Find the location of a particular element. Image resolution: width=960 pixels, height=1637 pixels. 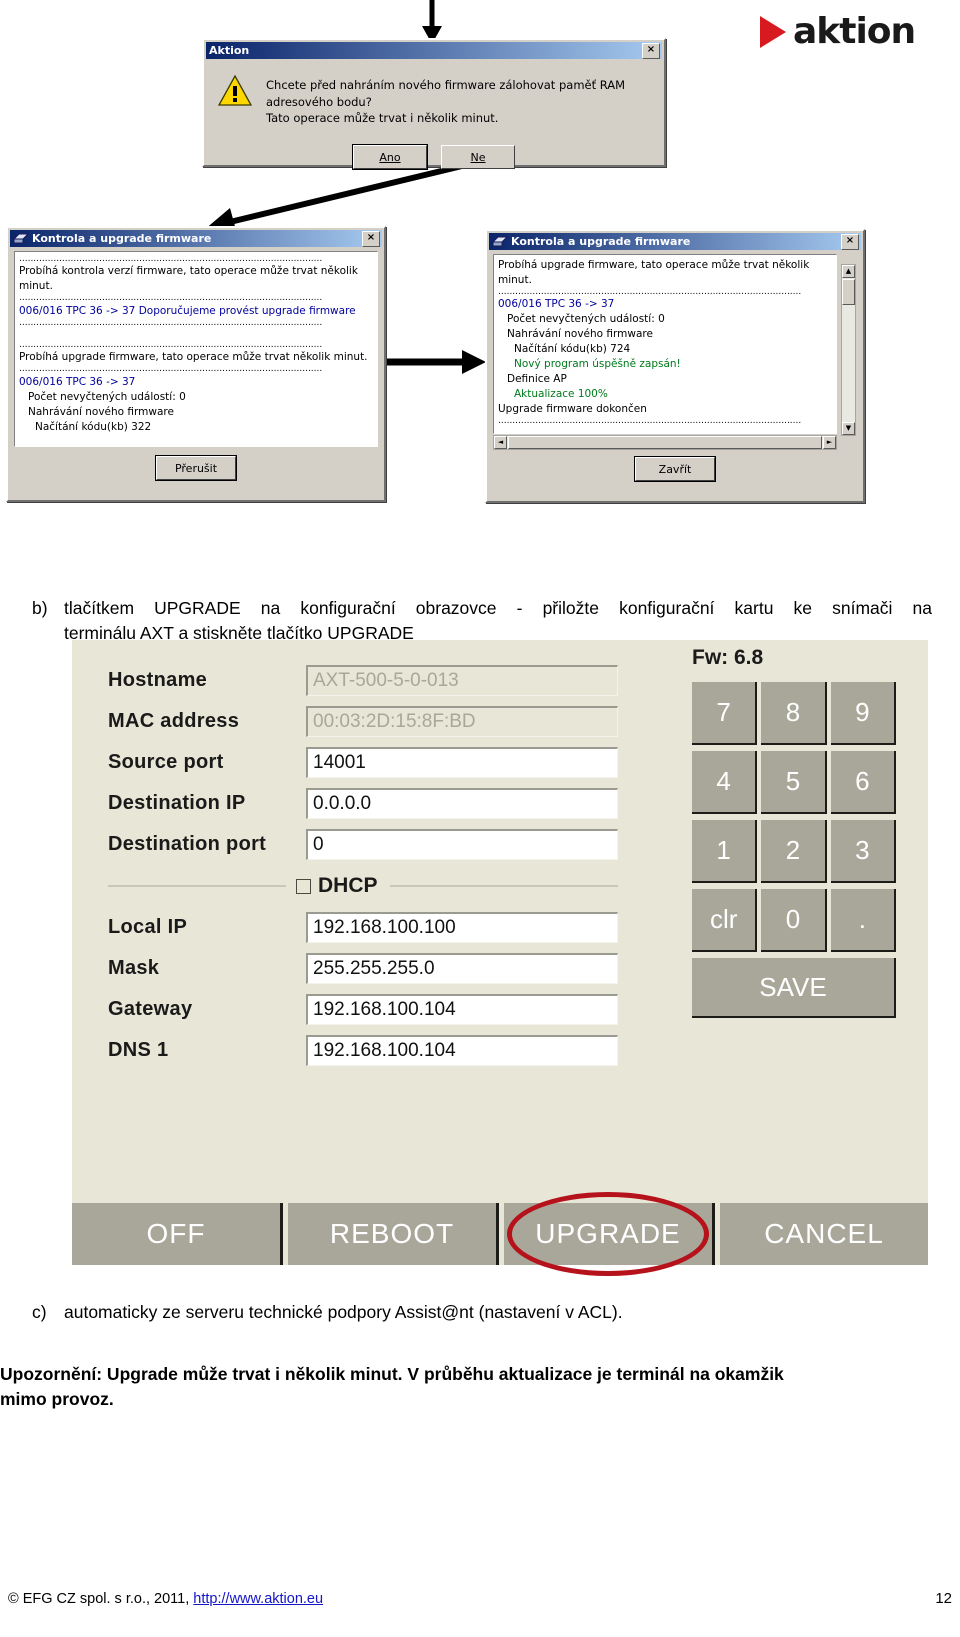

horizontal-scrollbar: ◄ ► is located at coordinates (665, 442).